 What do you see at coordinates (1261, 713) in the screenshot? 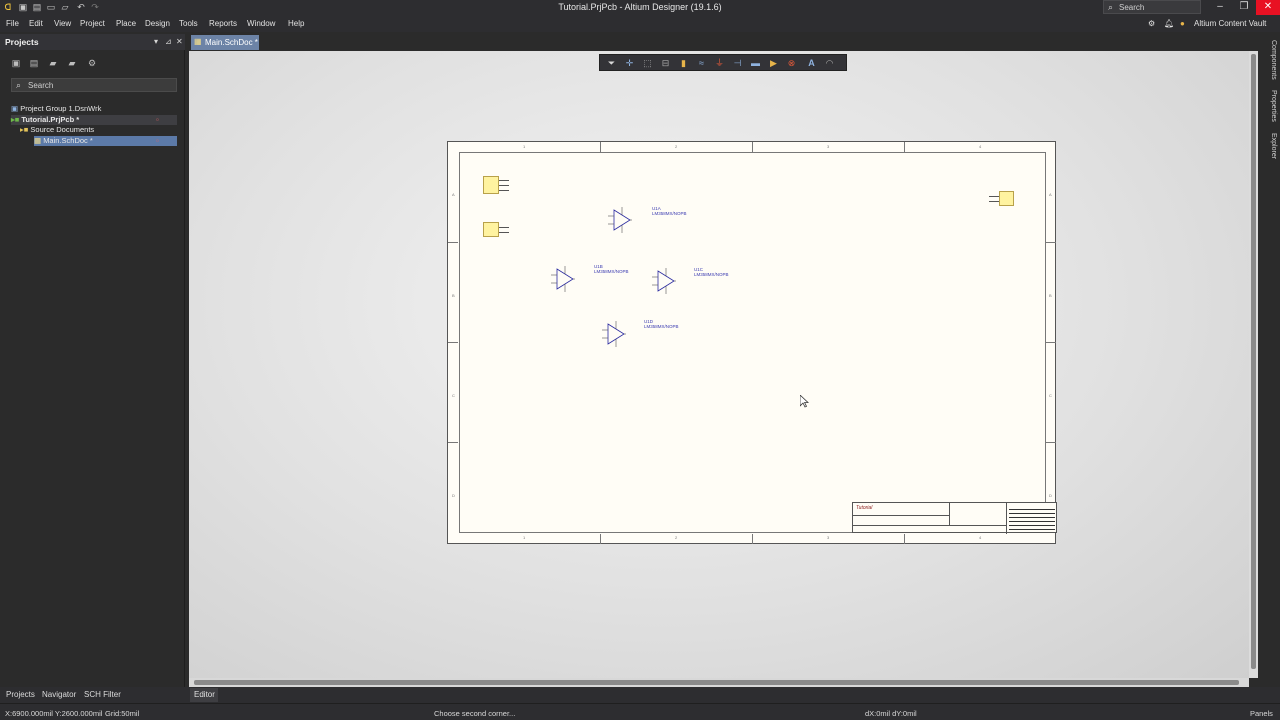
I see `panels-button: Panels` at bounding box center [1261, 713].